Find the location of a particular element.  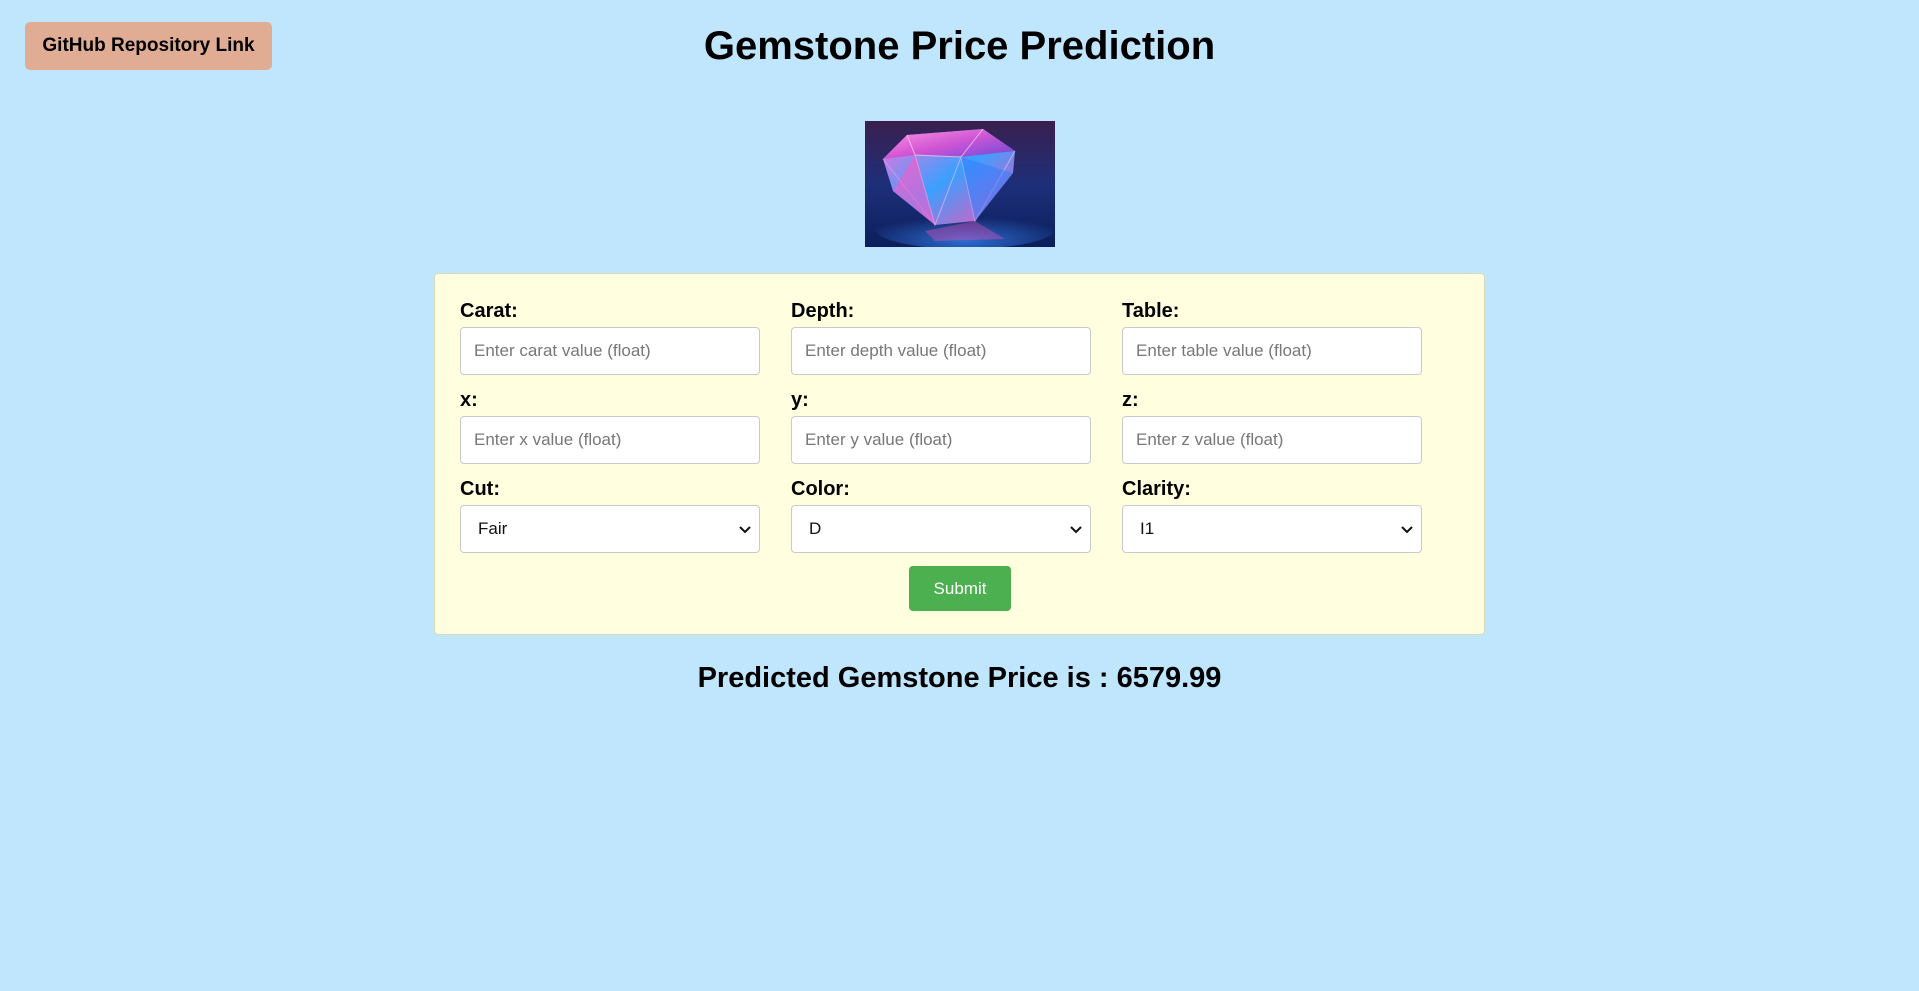

carat-label: Carat: is located at coordinates (489, 311).